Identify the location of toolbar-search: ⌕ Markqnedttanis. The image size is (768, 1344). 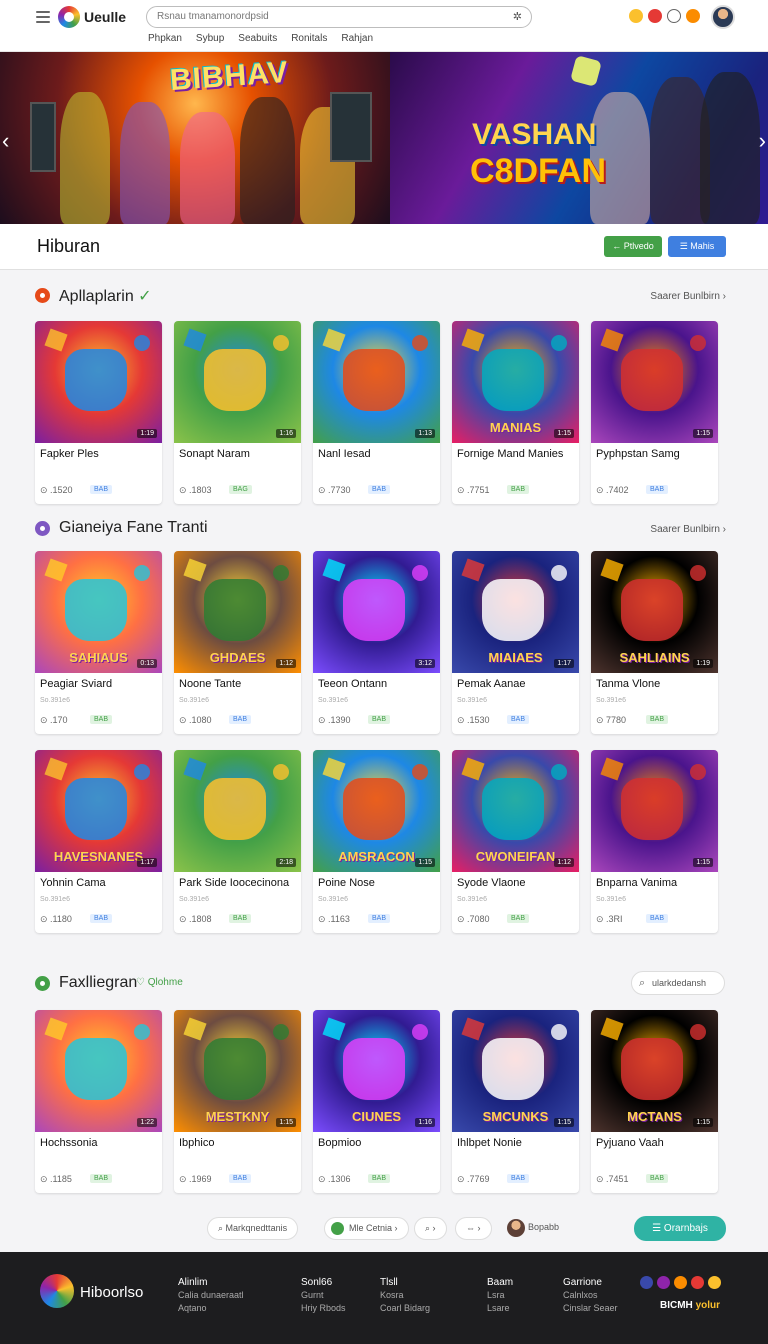
(253, 1228).